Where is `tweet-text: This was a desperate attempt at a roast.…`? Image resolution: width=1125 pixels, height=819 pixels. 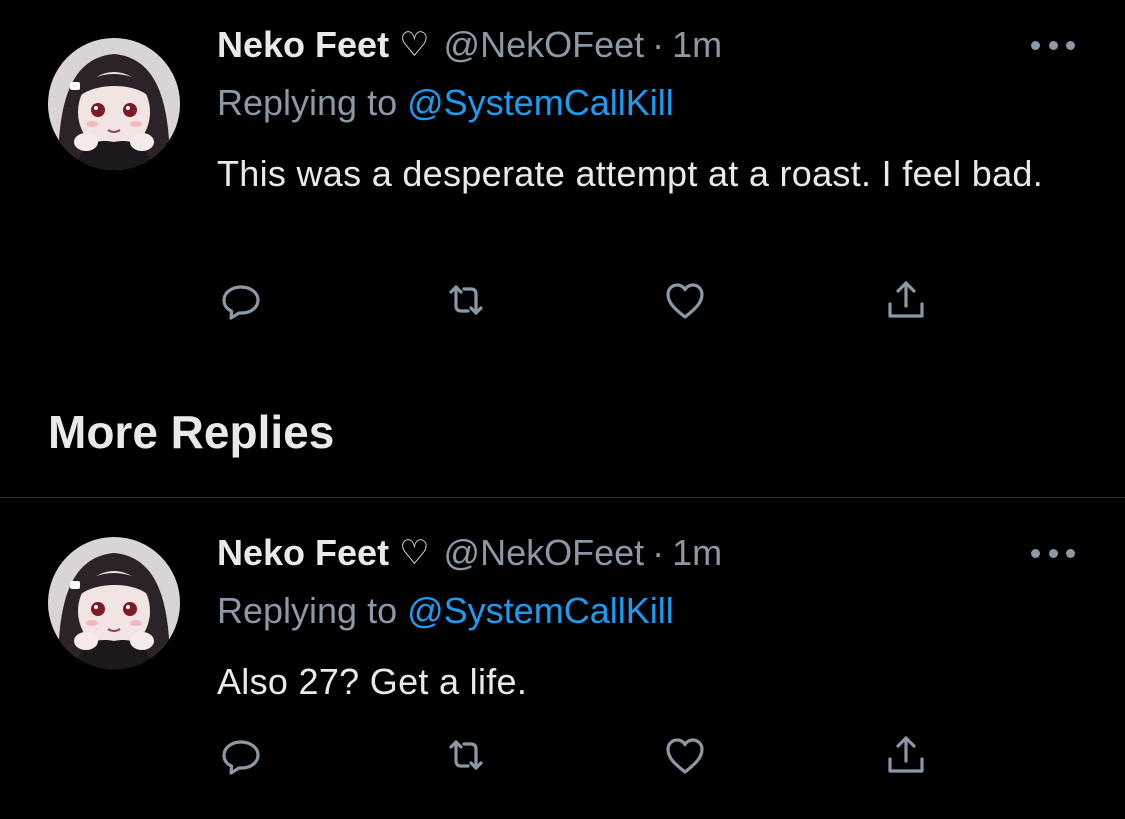
tweet-text: This was a desperate attempt at a roast.… is located at coordinates (630, 173).